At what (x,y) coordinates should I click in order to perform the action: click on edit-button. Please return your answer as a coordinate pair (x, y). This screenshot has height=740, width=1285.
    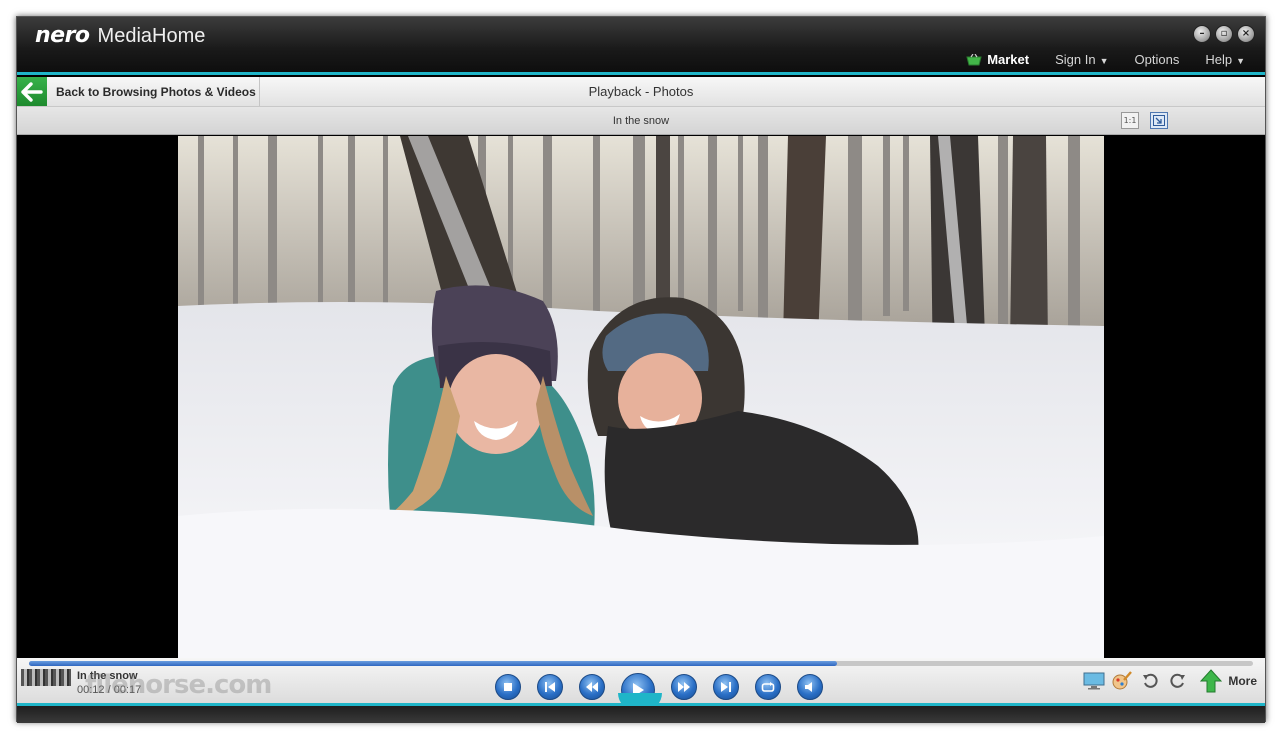
    Looking at the image, I should click on (1122, 681).